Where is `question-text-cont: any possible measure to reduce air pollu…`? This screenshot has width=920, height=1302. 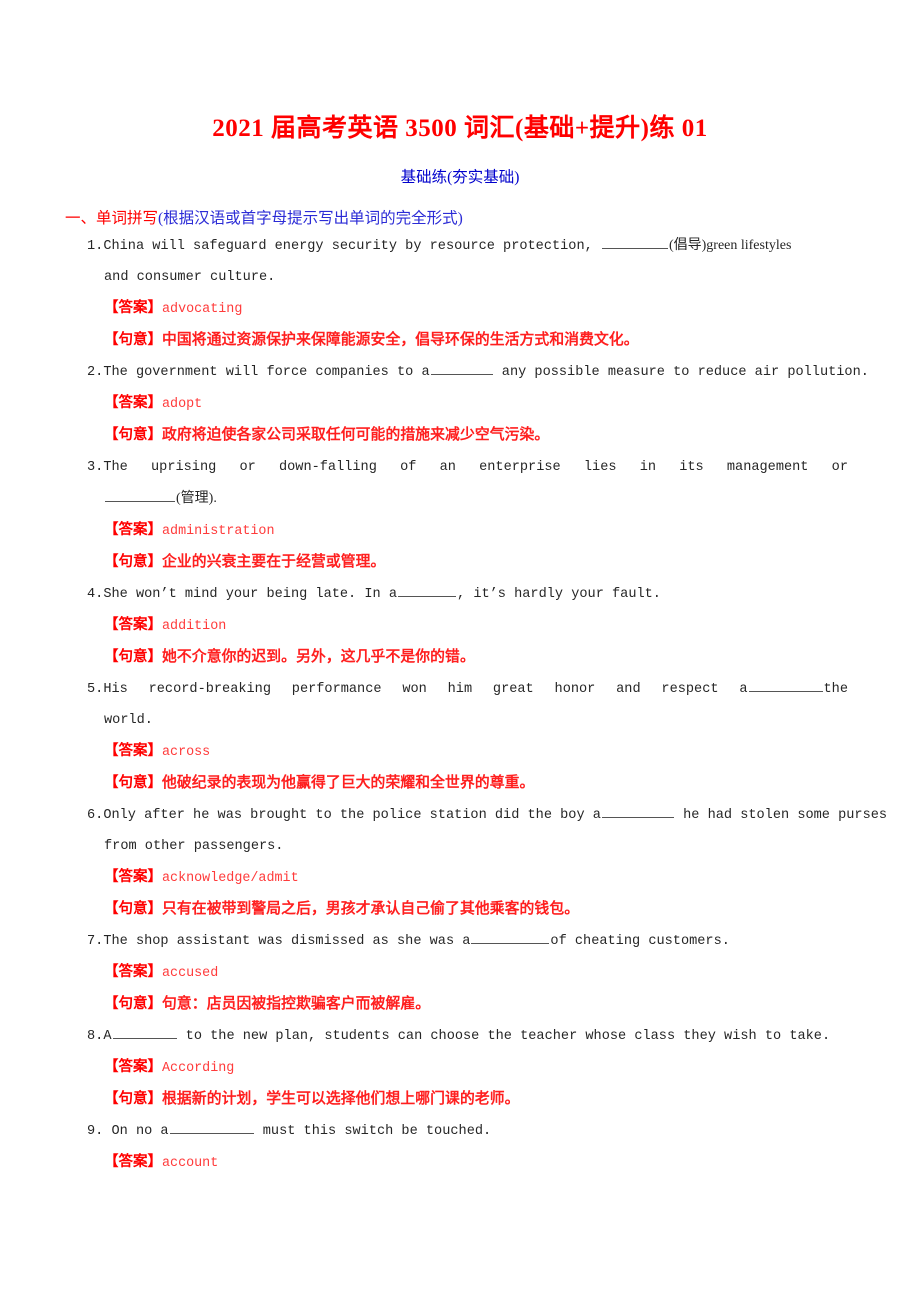 question-text-cont: any possible measure to reduce air pollu… is located at coordinates (681, 373).